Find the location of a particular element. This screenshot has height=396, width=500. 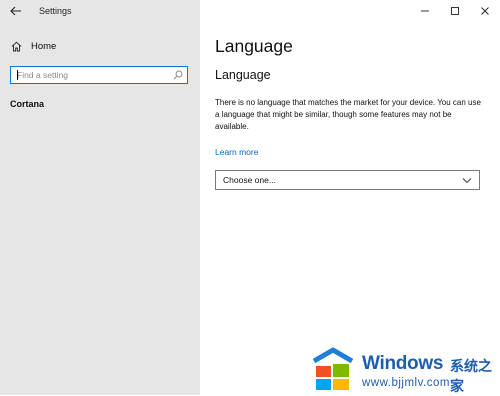

watermark-cn-text: 系统之家 is located at coordinates (471, 376).